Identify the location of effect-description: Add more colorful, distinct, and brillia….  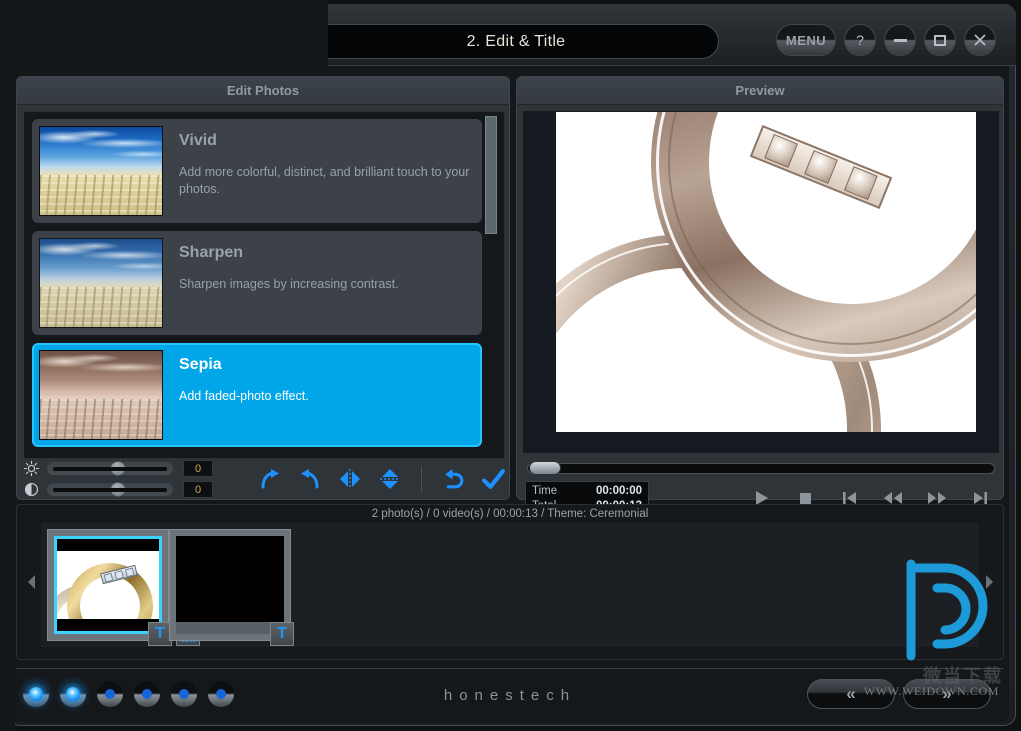
(324, 180).